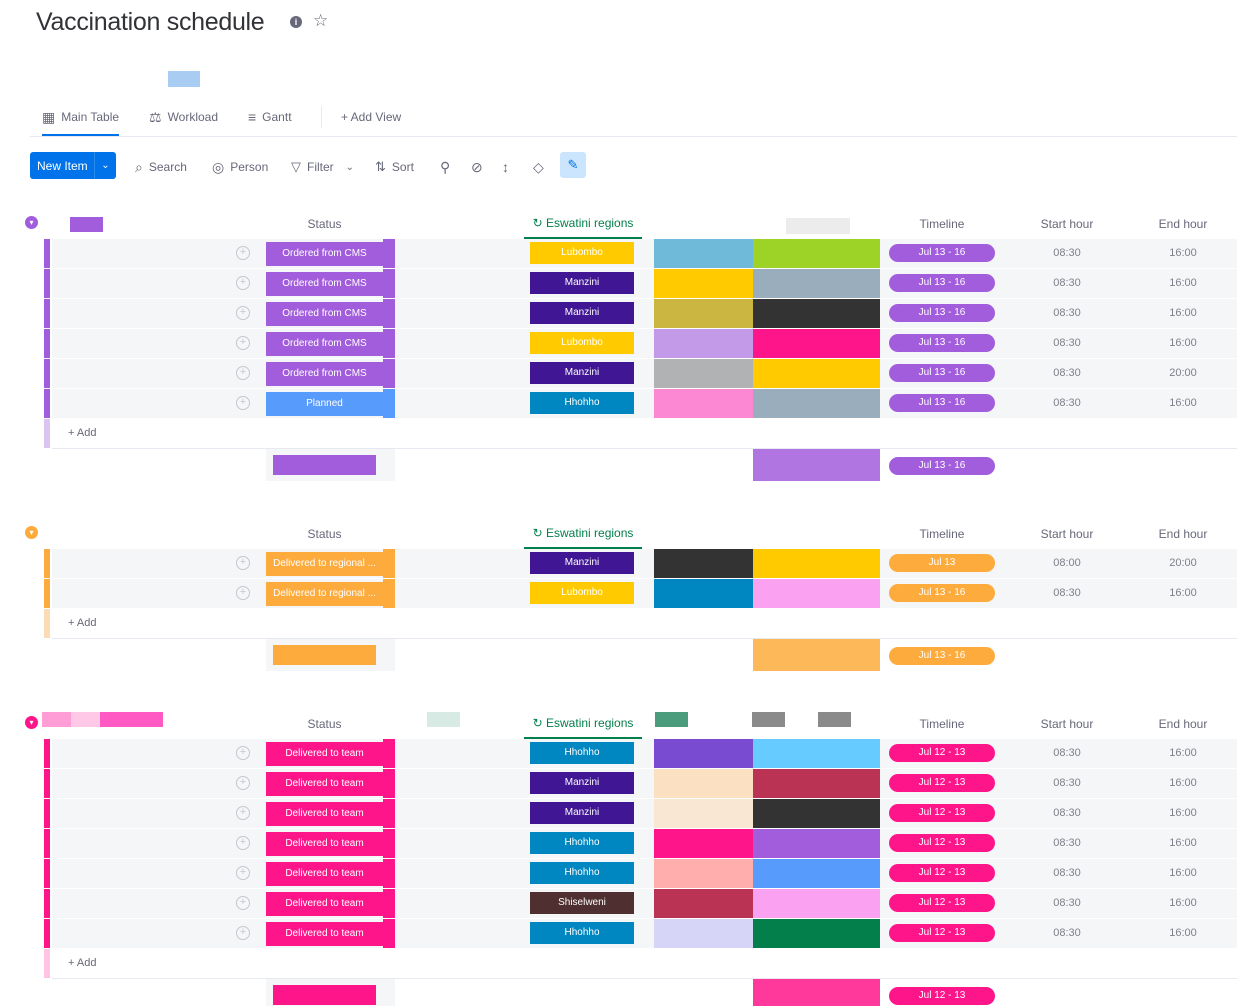 This screenshot has width=1237, height=1006. I want to click on add-item-link: + Add, so click(82, 623).